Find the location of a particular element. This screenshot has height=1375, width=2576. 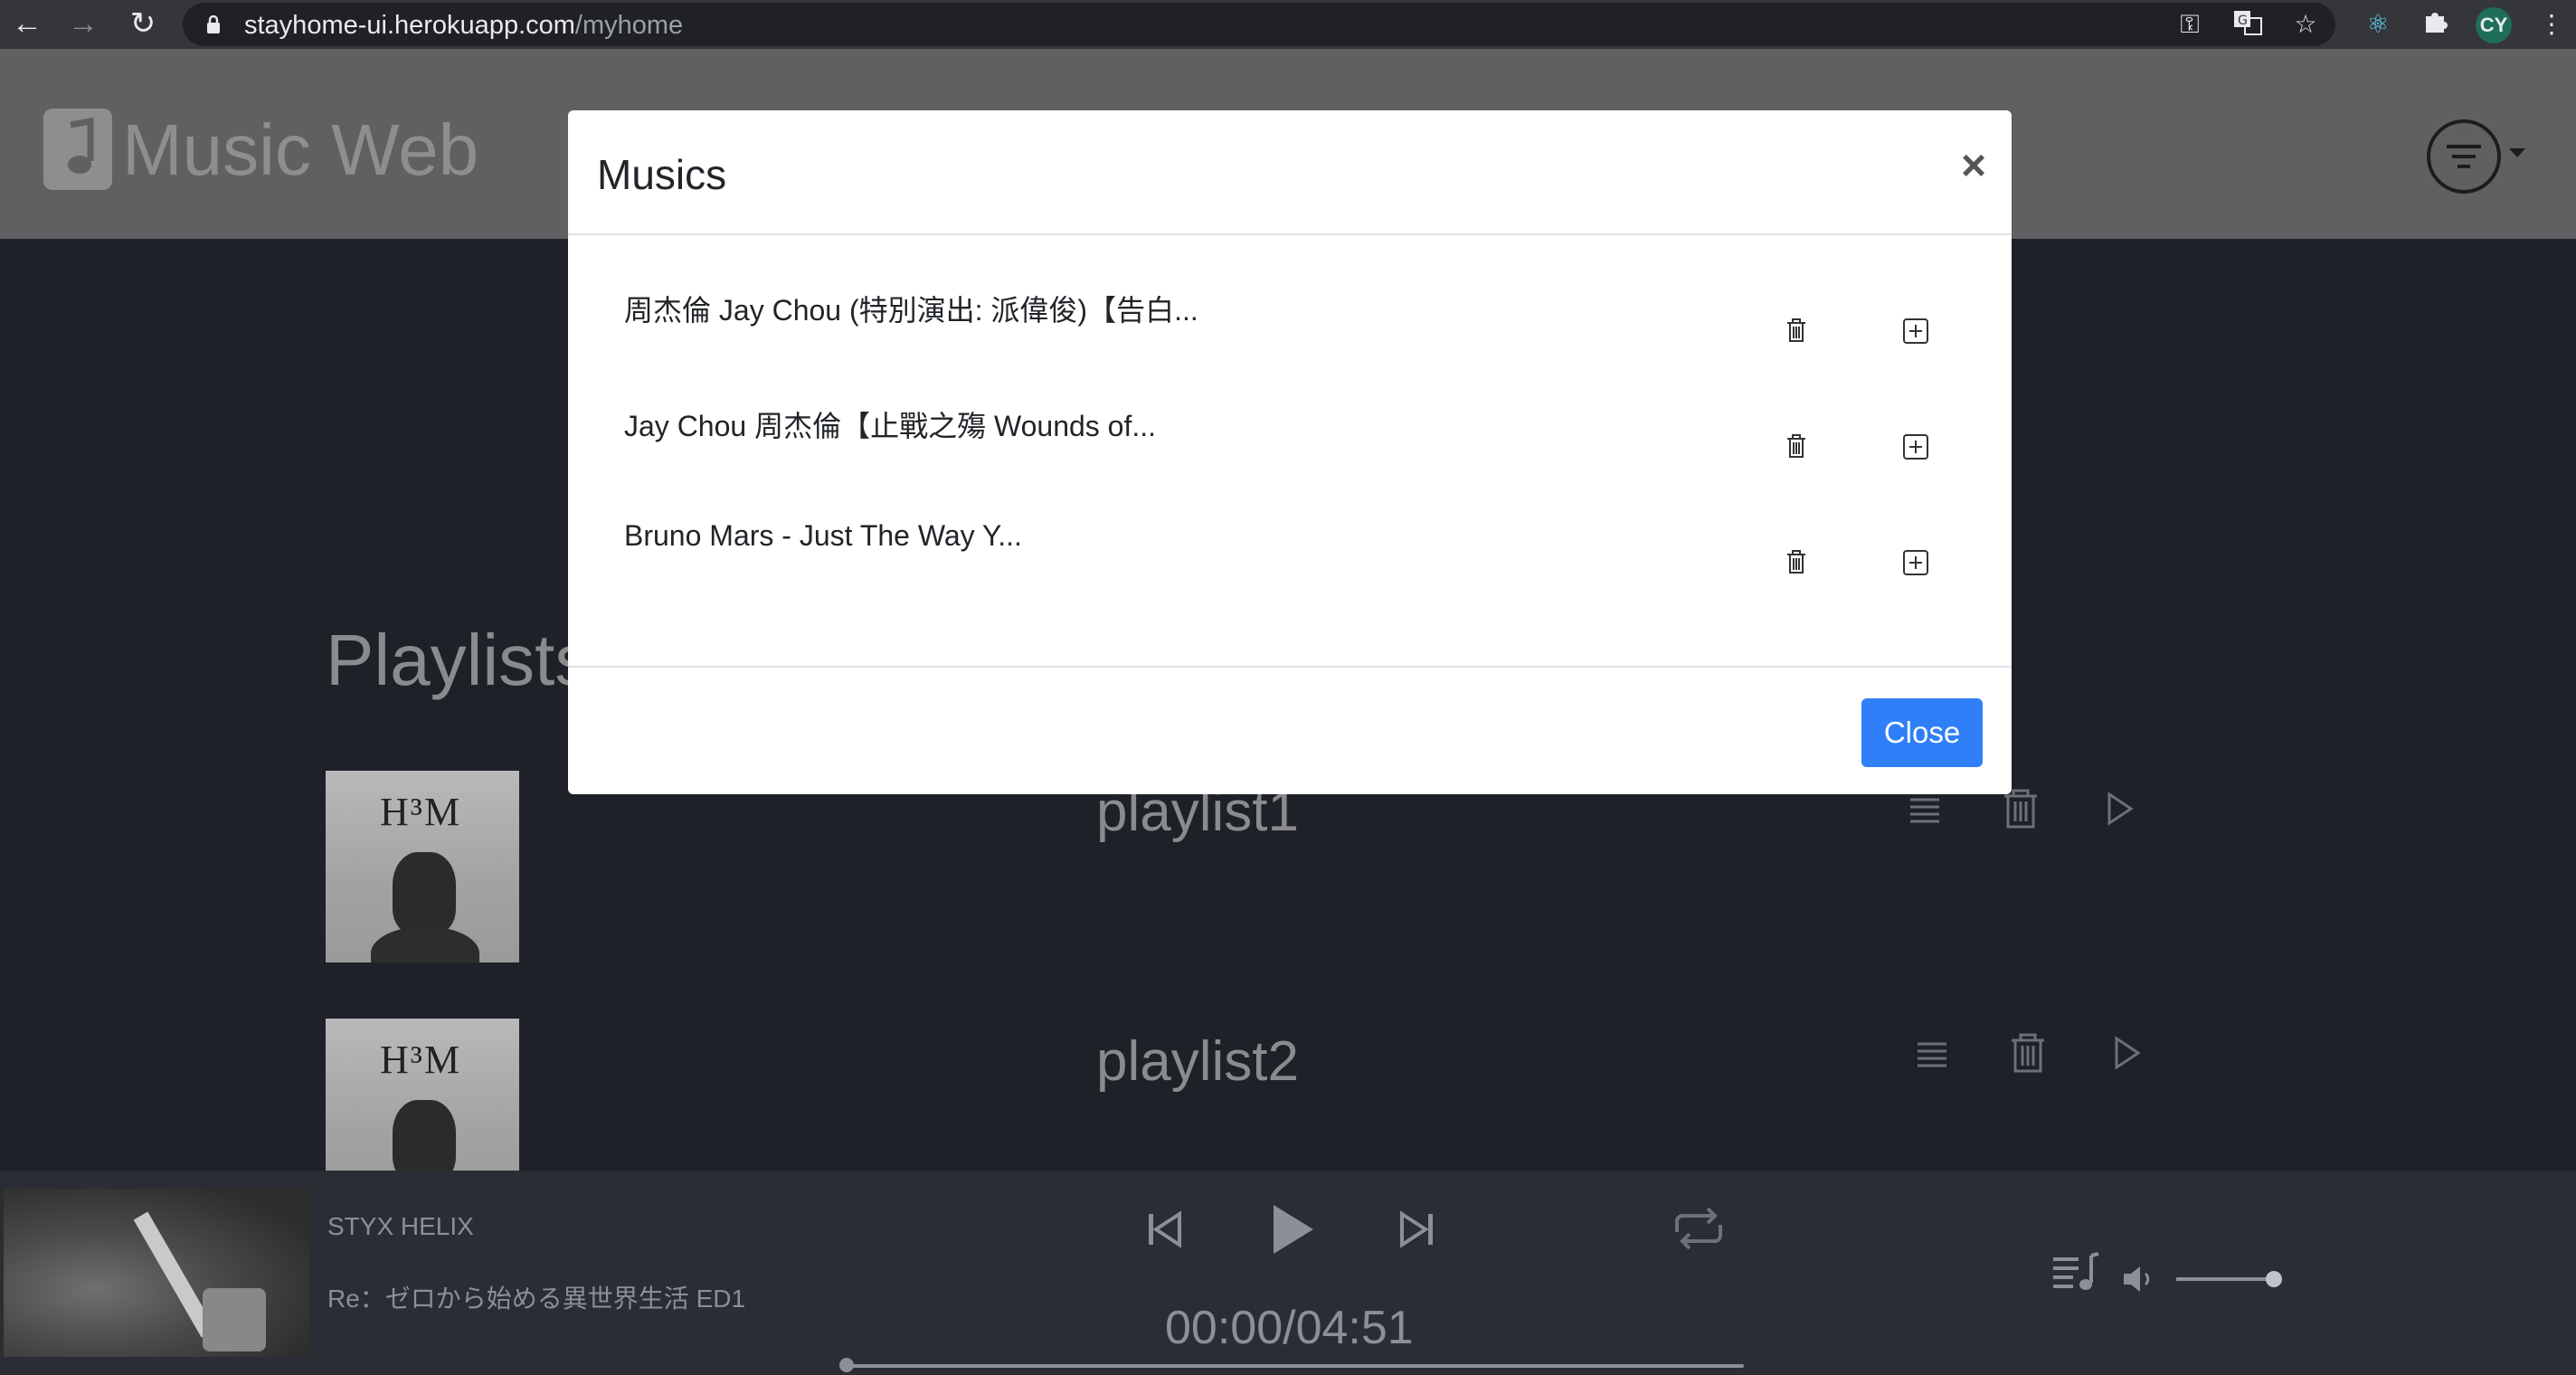

address-bar: stayhome-ui.herokuapp.com/myhome is located at coordinates (1259, 24).